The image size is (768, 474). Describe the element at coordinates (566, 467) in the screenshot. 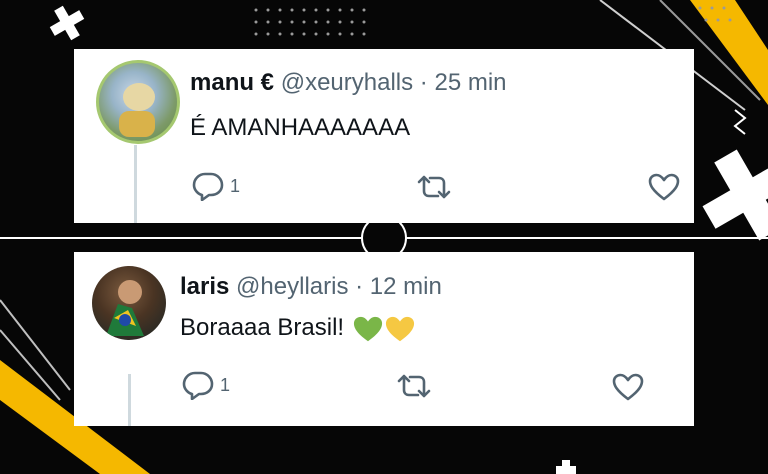

I see `plus-shape-bottom` at that location.